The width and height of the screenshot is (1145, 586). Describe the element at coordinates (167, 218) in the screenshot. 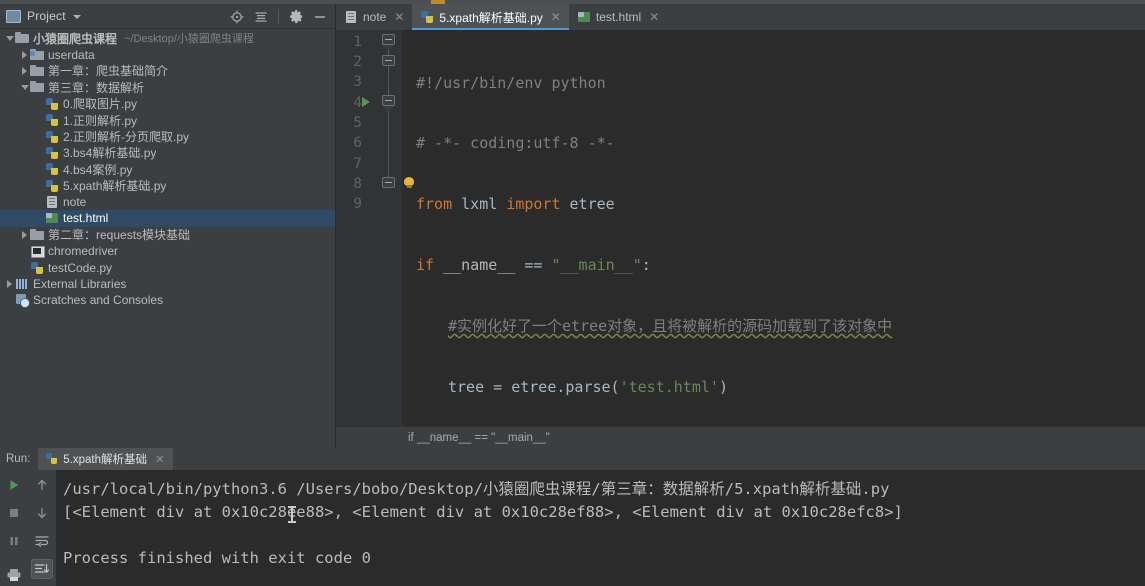

I see `tree-row: test.html` at that location.